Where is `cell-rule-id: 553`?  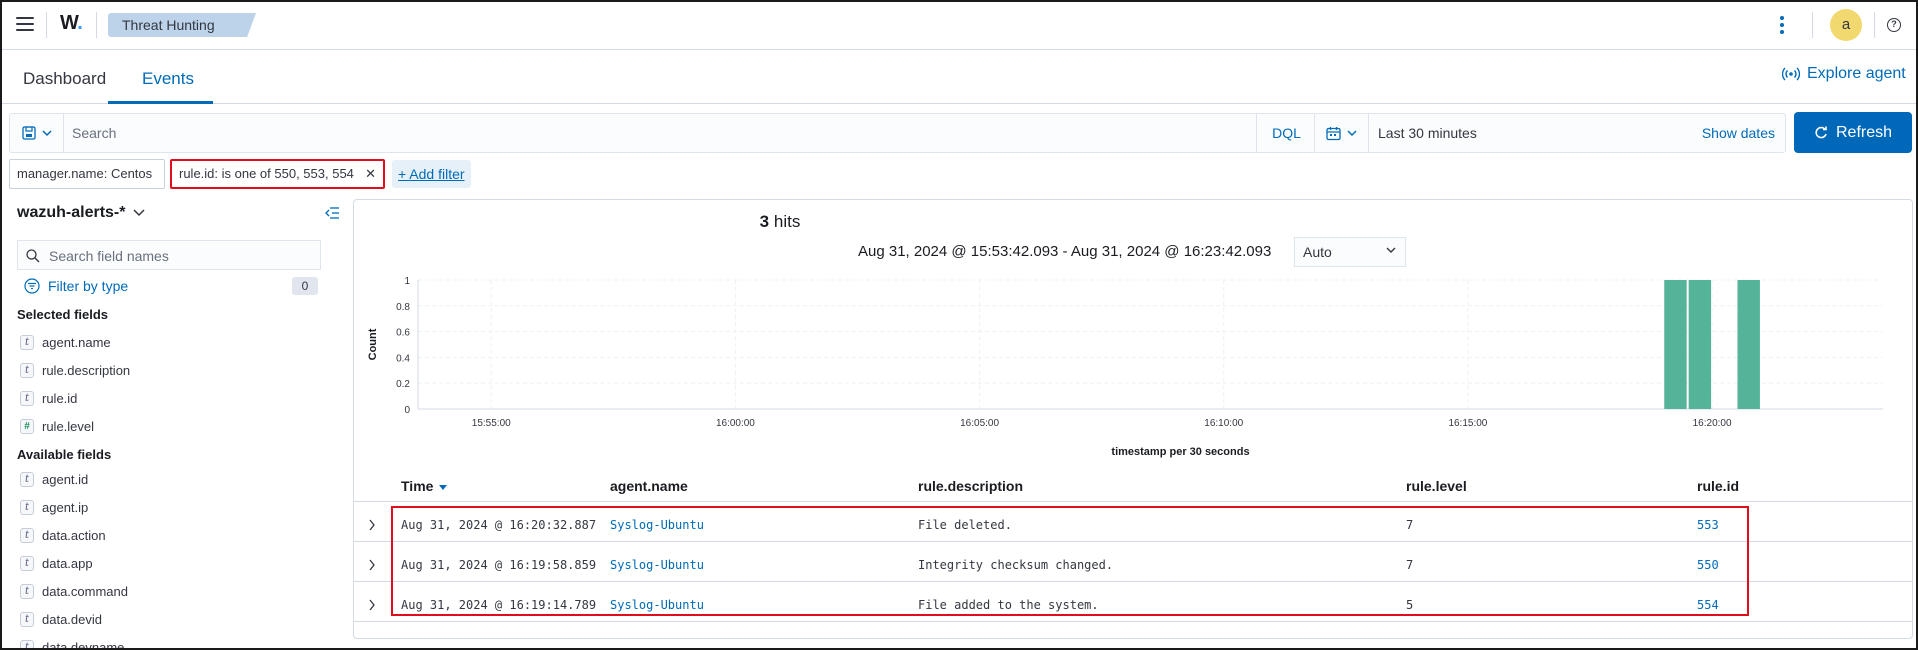 cell-rule-id: 553 is located at coordinates (1708, 525).